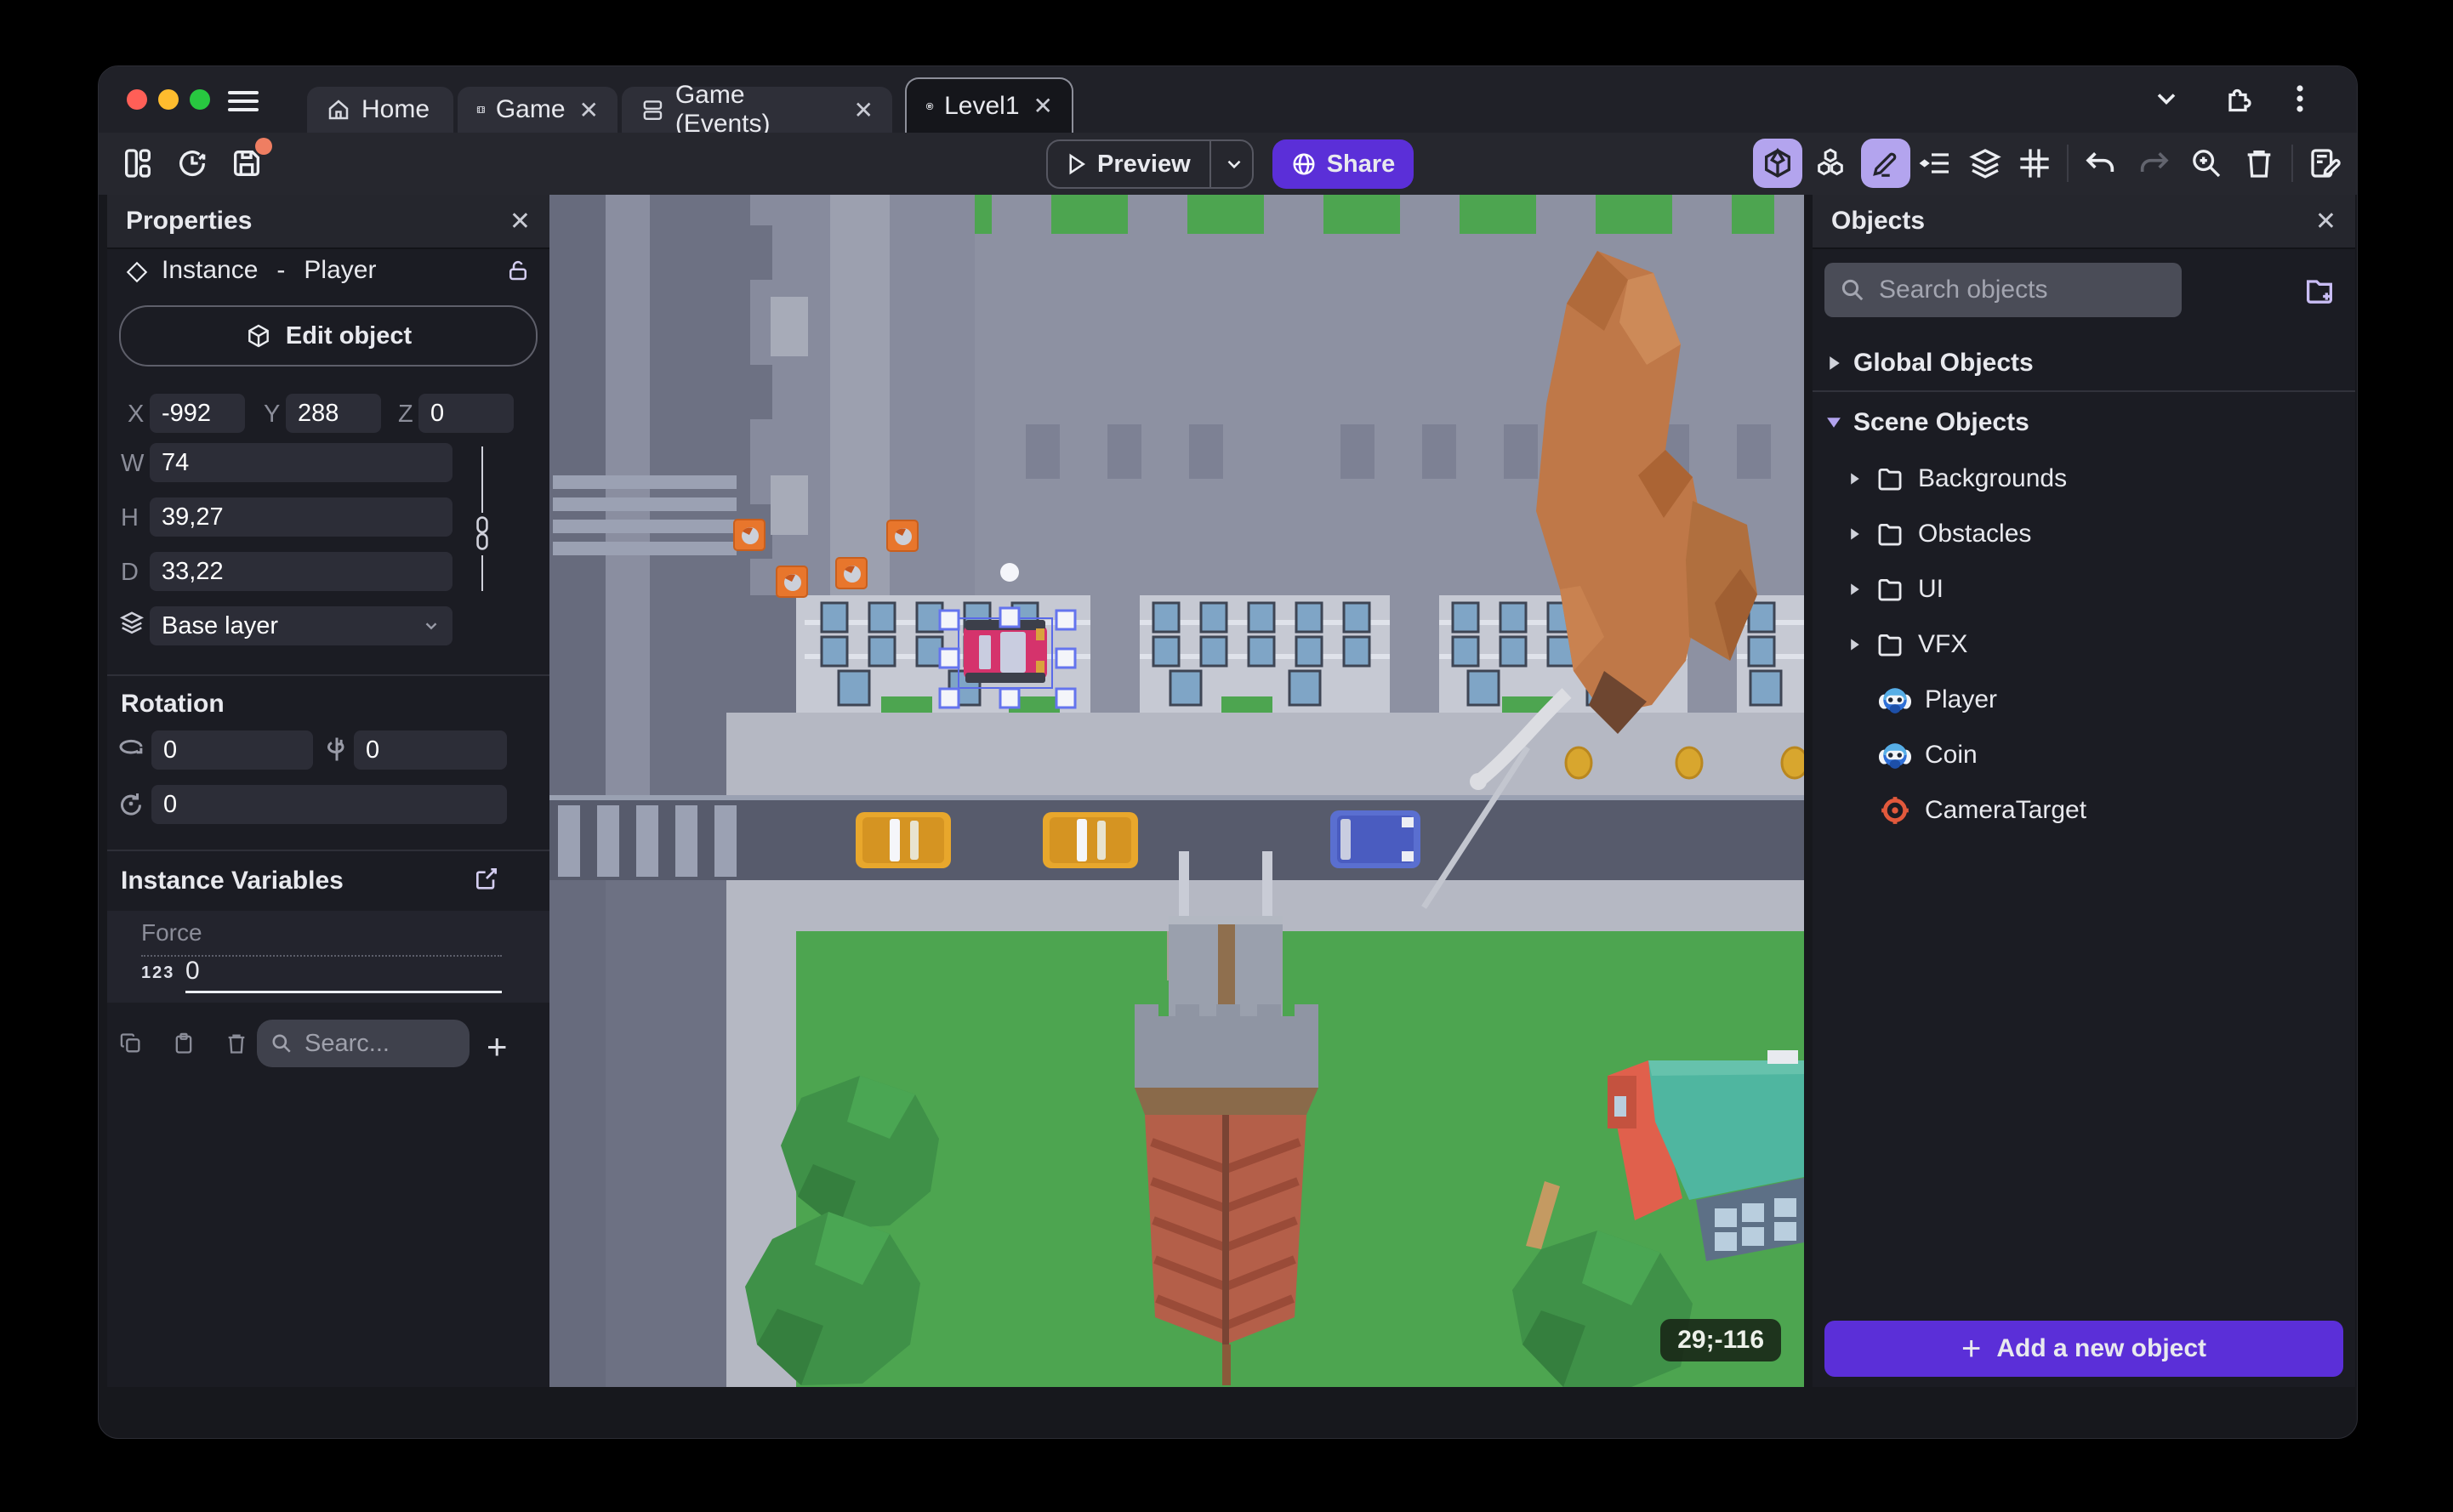  I want to click on folder-row-vfx: VFX, so click(2085, 644).